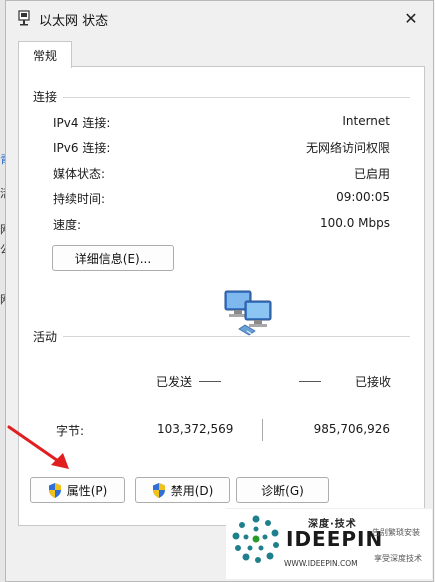  What do you see at coordinates (192, 490) in the screenshot?
I see `disable-button-label: 禁用(D)` at bounding box center [192, 490].